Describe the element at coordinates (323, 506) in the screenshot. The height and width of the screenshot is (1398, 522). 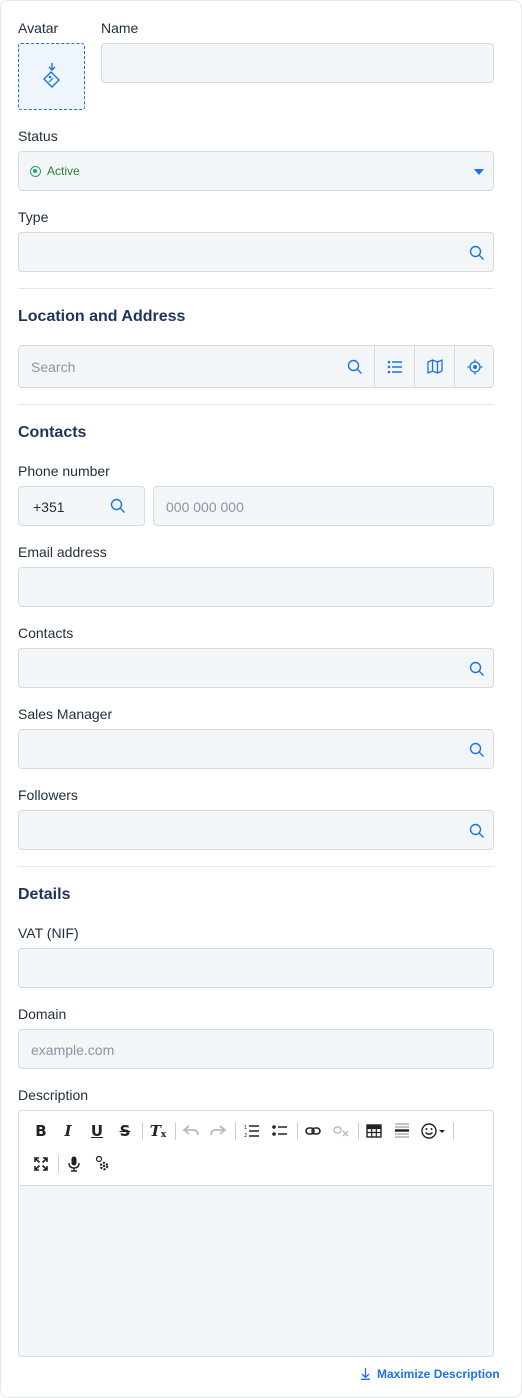
I see `phone-number-input: 000 000 000` at that location.